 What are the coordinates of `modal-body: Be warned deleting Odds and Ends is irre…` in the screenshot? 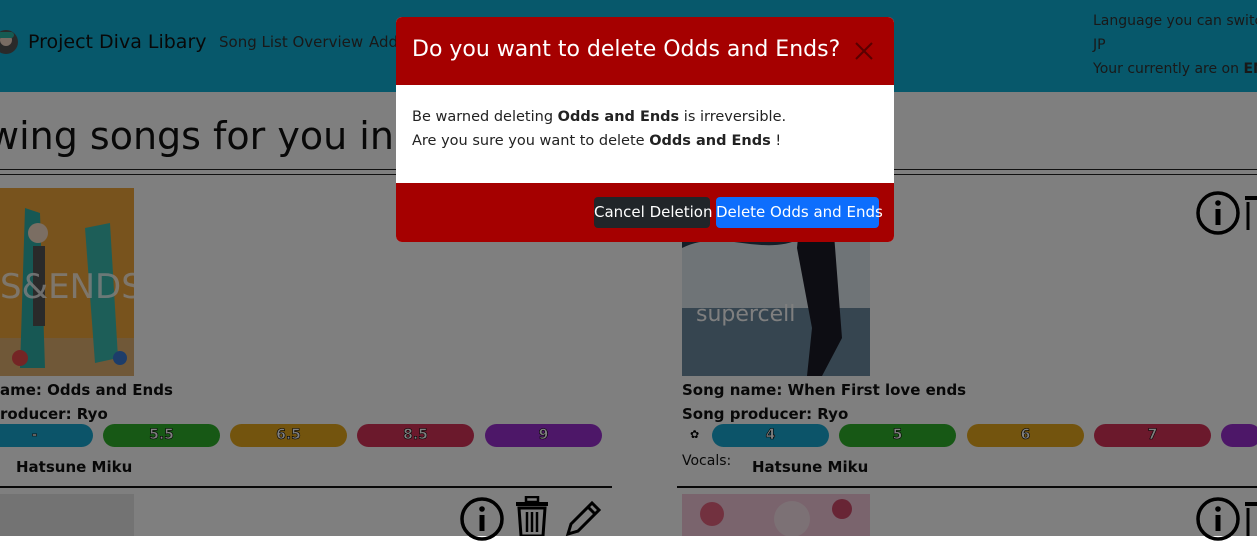 It's located at (599, 129).